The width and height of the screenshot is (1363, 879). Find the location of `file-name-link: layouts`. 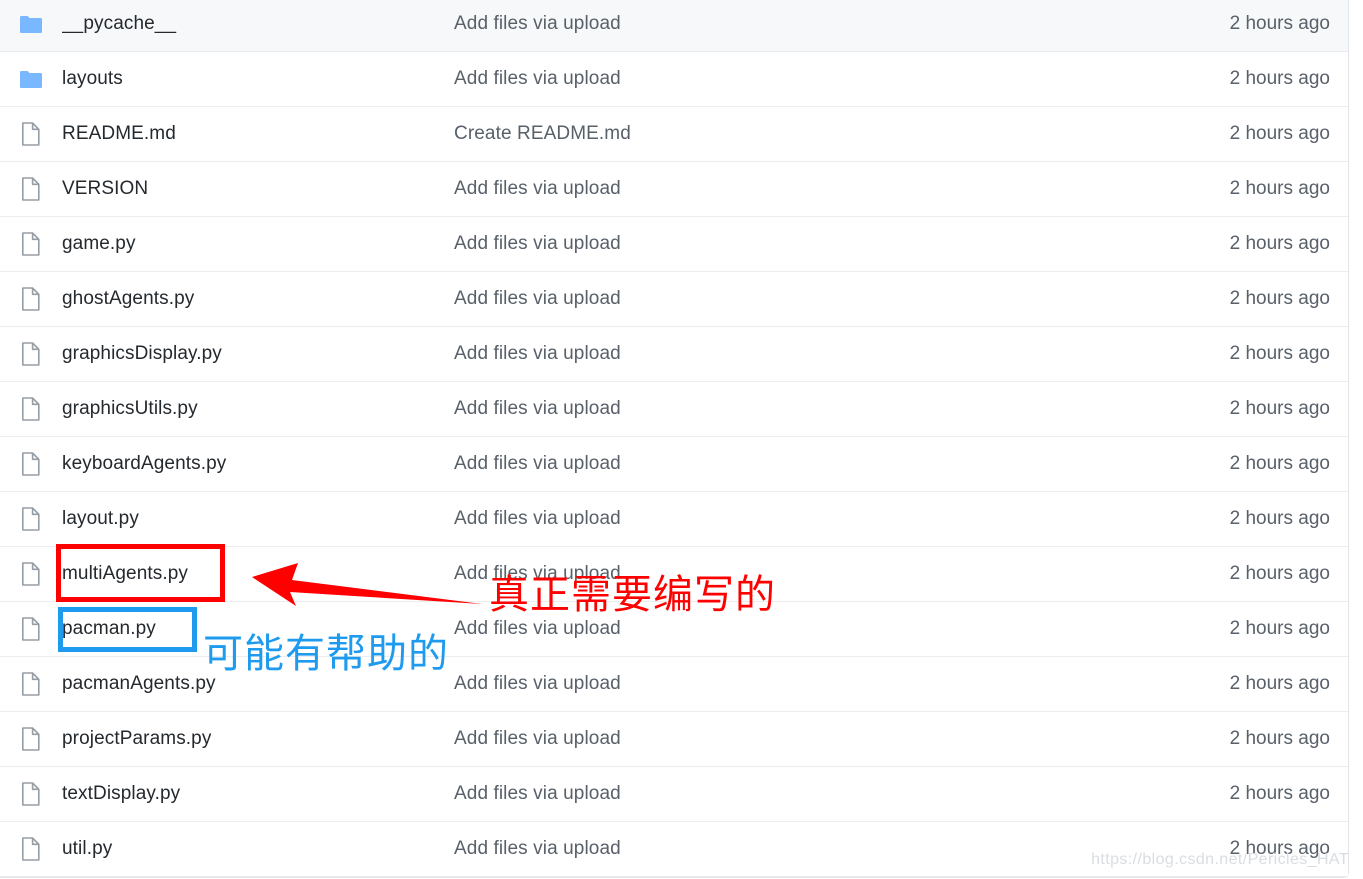

file-name-link: layouts is located at coordinates (258, 79).